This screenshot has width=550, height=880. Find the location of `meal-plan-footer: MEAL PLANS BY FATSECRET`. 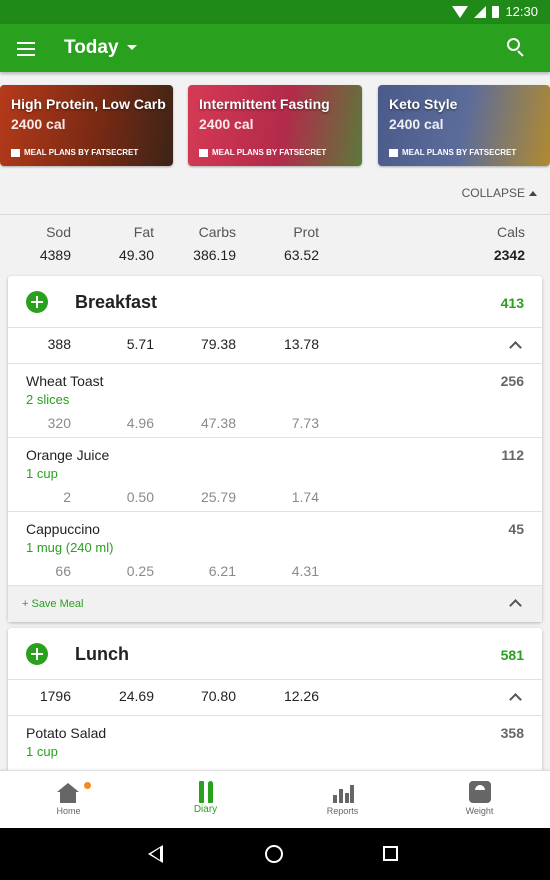

meal-plan-footer: MEAL PLANS BY FATSECRET is located at coordinates (81, 152).